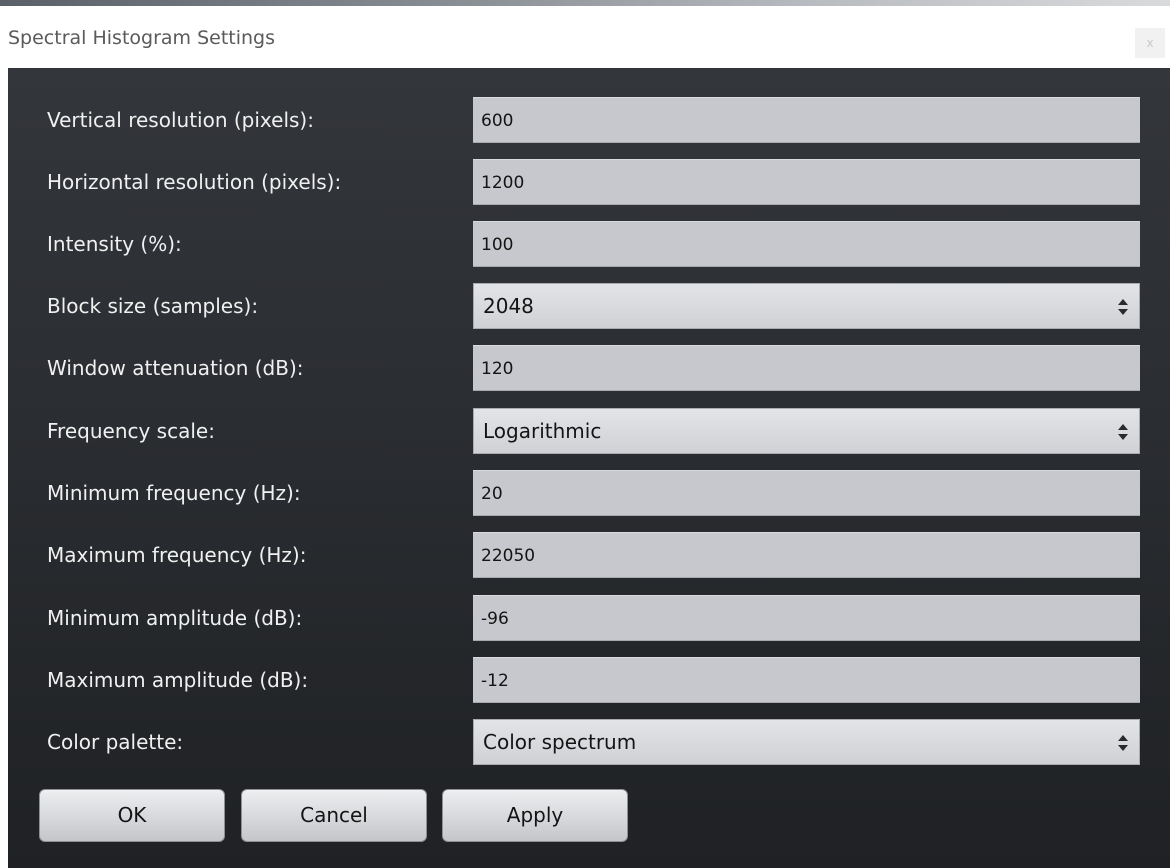  Describe the element at coordinates (175, 368) in the screenshot. I see `window-attenuation-label: Window attenuation (dB):` at that location.